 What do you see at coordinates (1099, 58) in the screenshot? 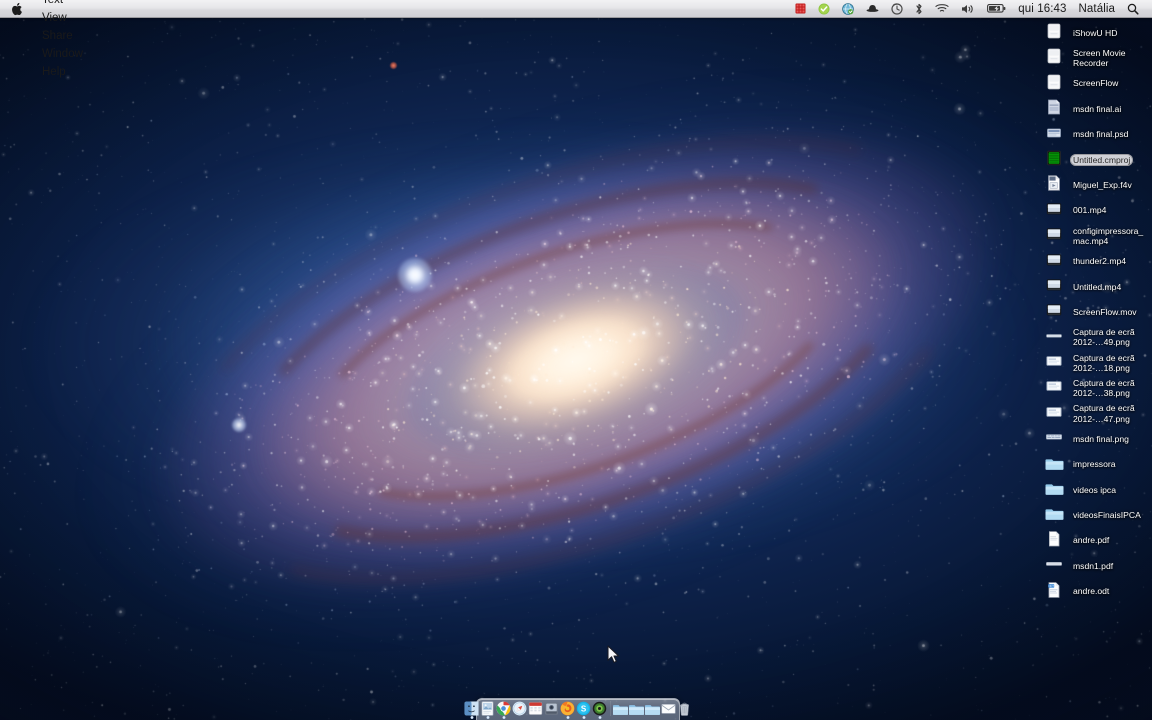
I see `desktop-icon-label: Screen Movie Recorder` at bounding box center [1099, 58].